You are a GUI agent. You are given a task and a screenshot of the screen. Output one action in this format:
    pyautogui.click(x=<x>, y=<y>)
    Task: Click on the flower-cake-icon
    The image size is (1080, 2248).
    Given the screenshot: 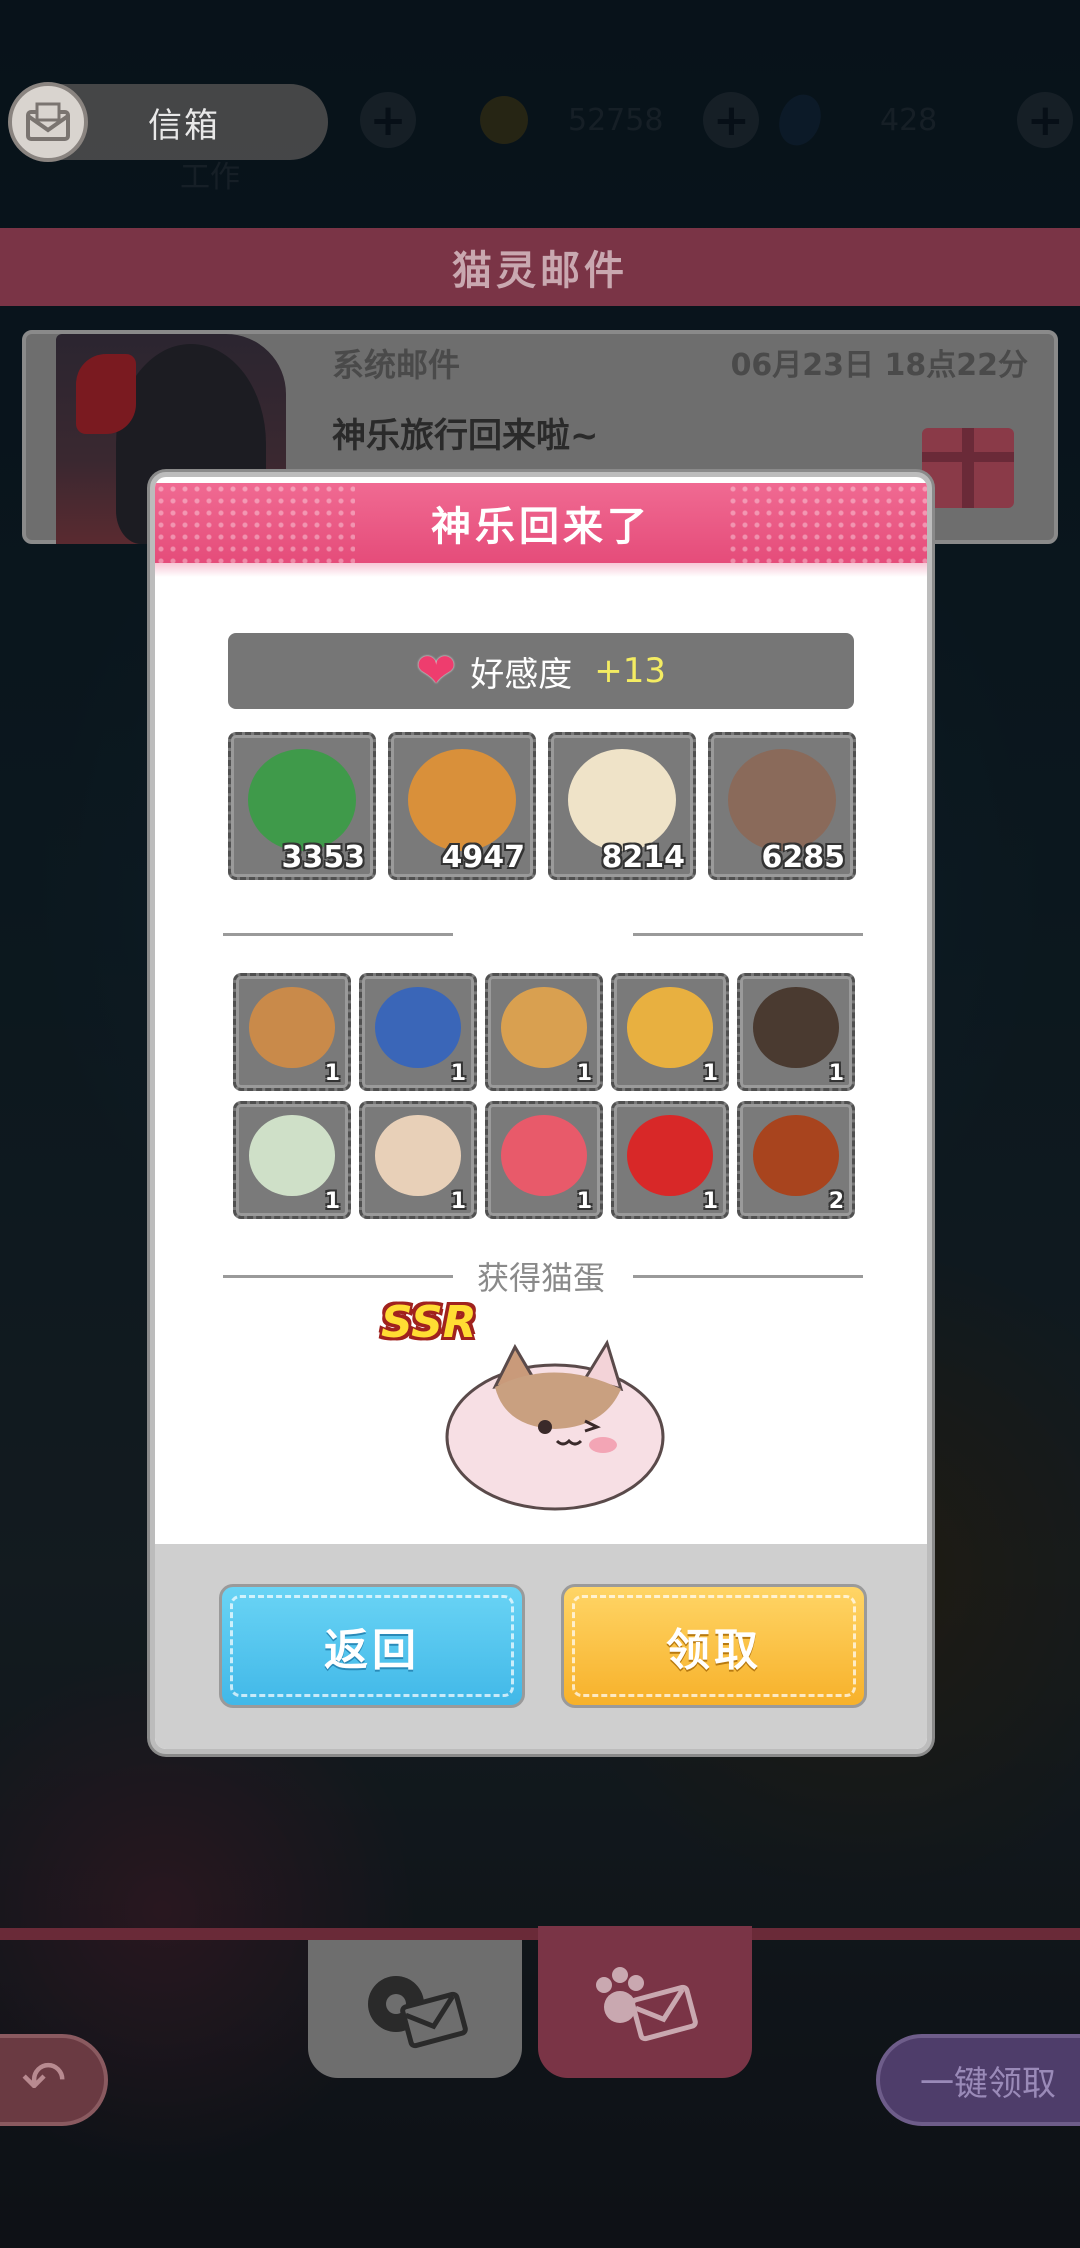 What is the action you would take?
    pyautogui.click(x=418, y=1155)
    